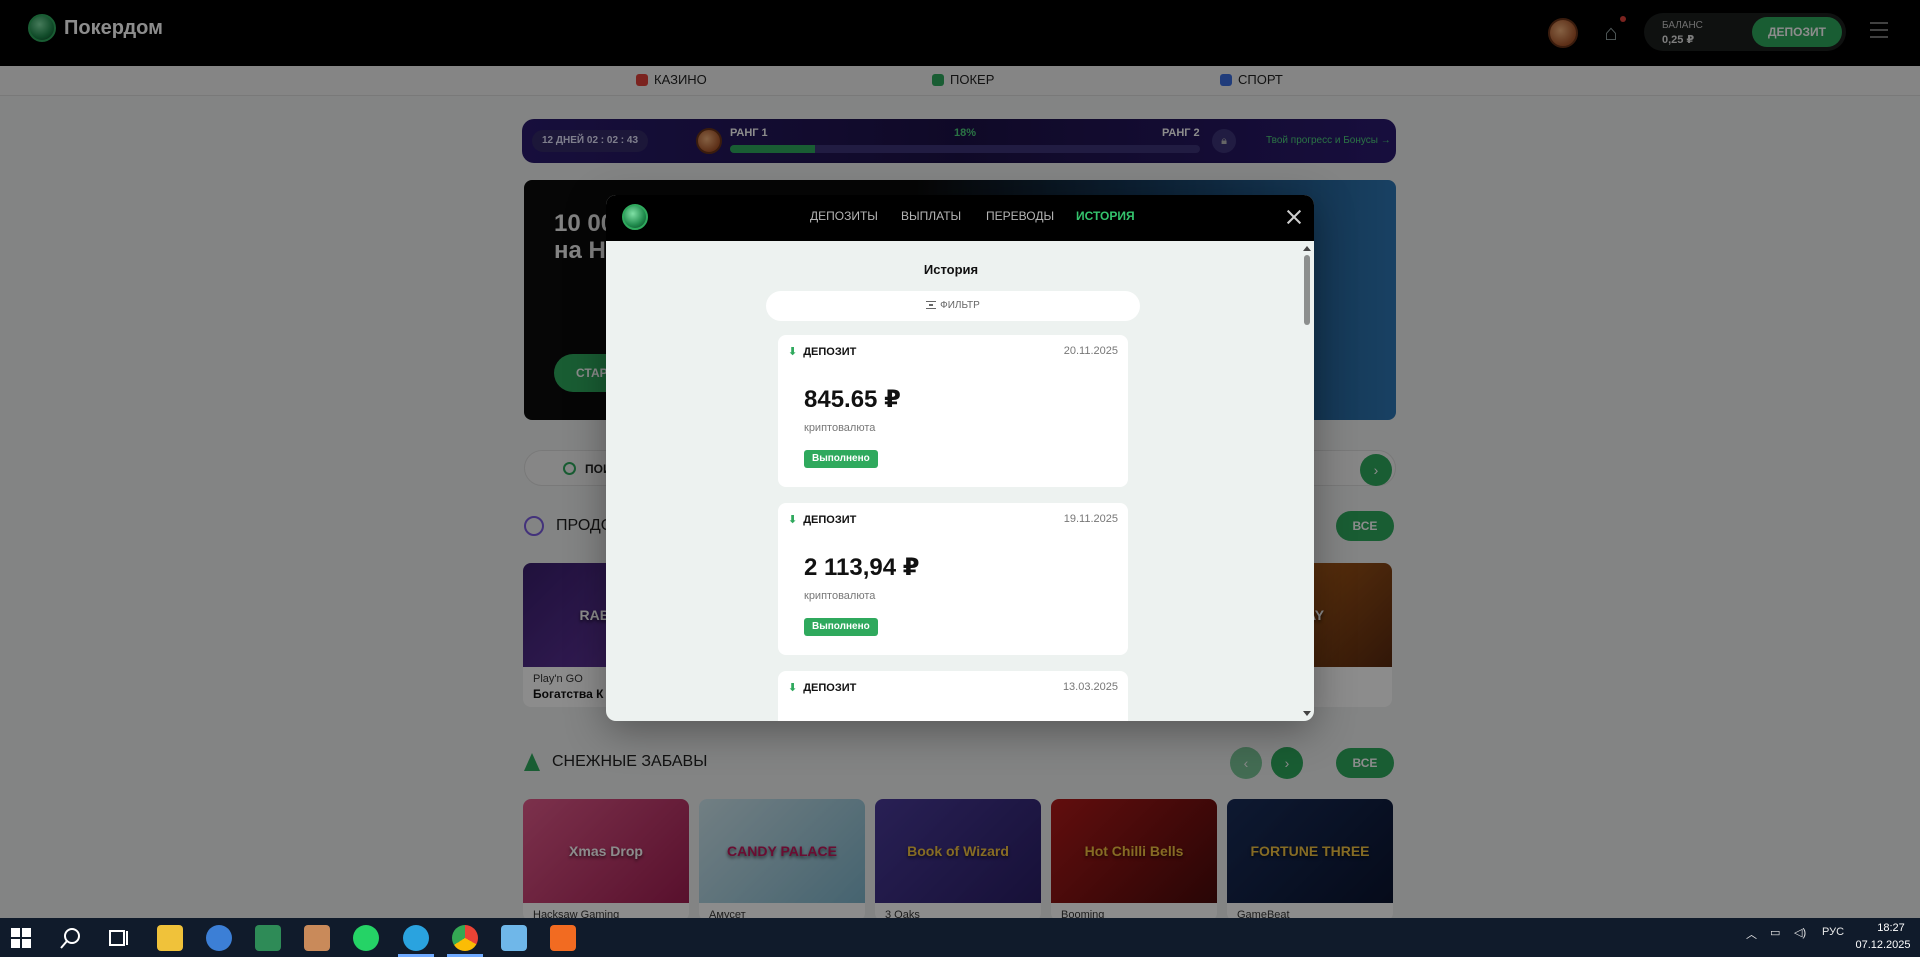 This screenshot has width=1920, height=957. What do you see at coordinates (953, 696) in the screenshot?
I see `transaction-card: ⬇ ДЕПОЗИТ 13.03.2025` at bounding box center [953, 696].